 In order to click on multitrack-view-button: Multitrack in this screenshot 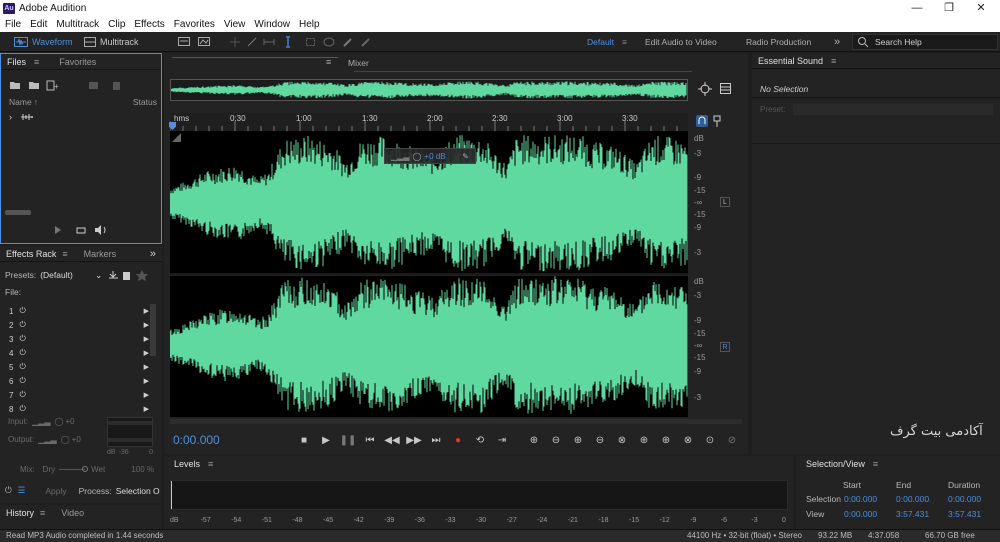, I will do `click(111, 42)`.